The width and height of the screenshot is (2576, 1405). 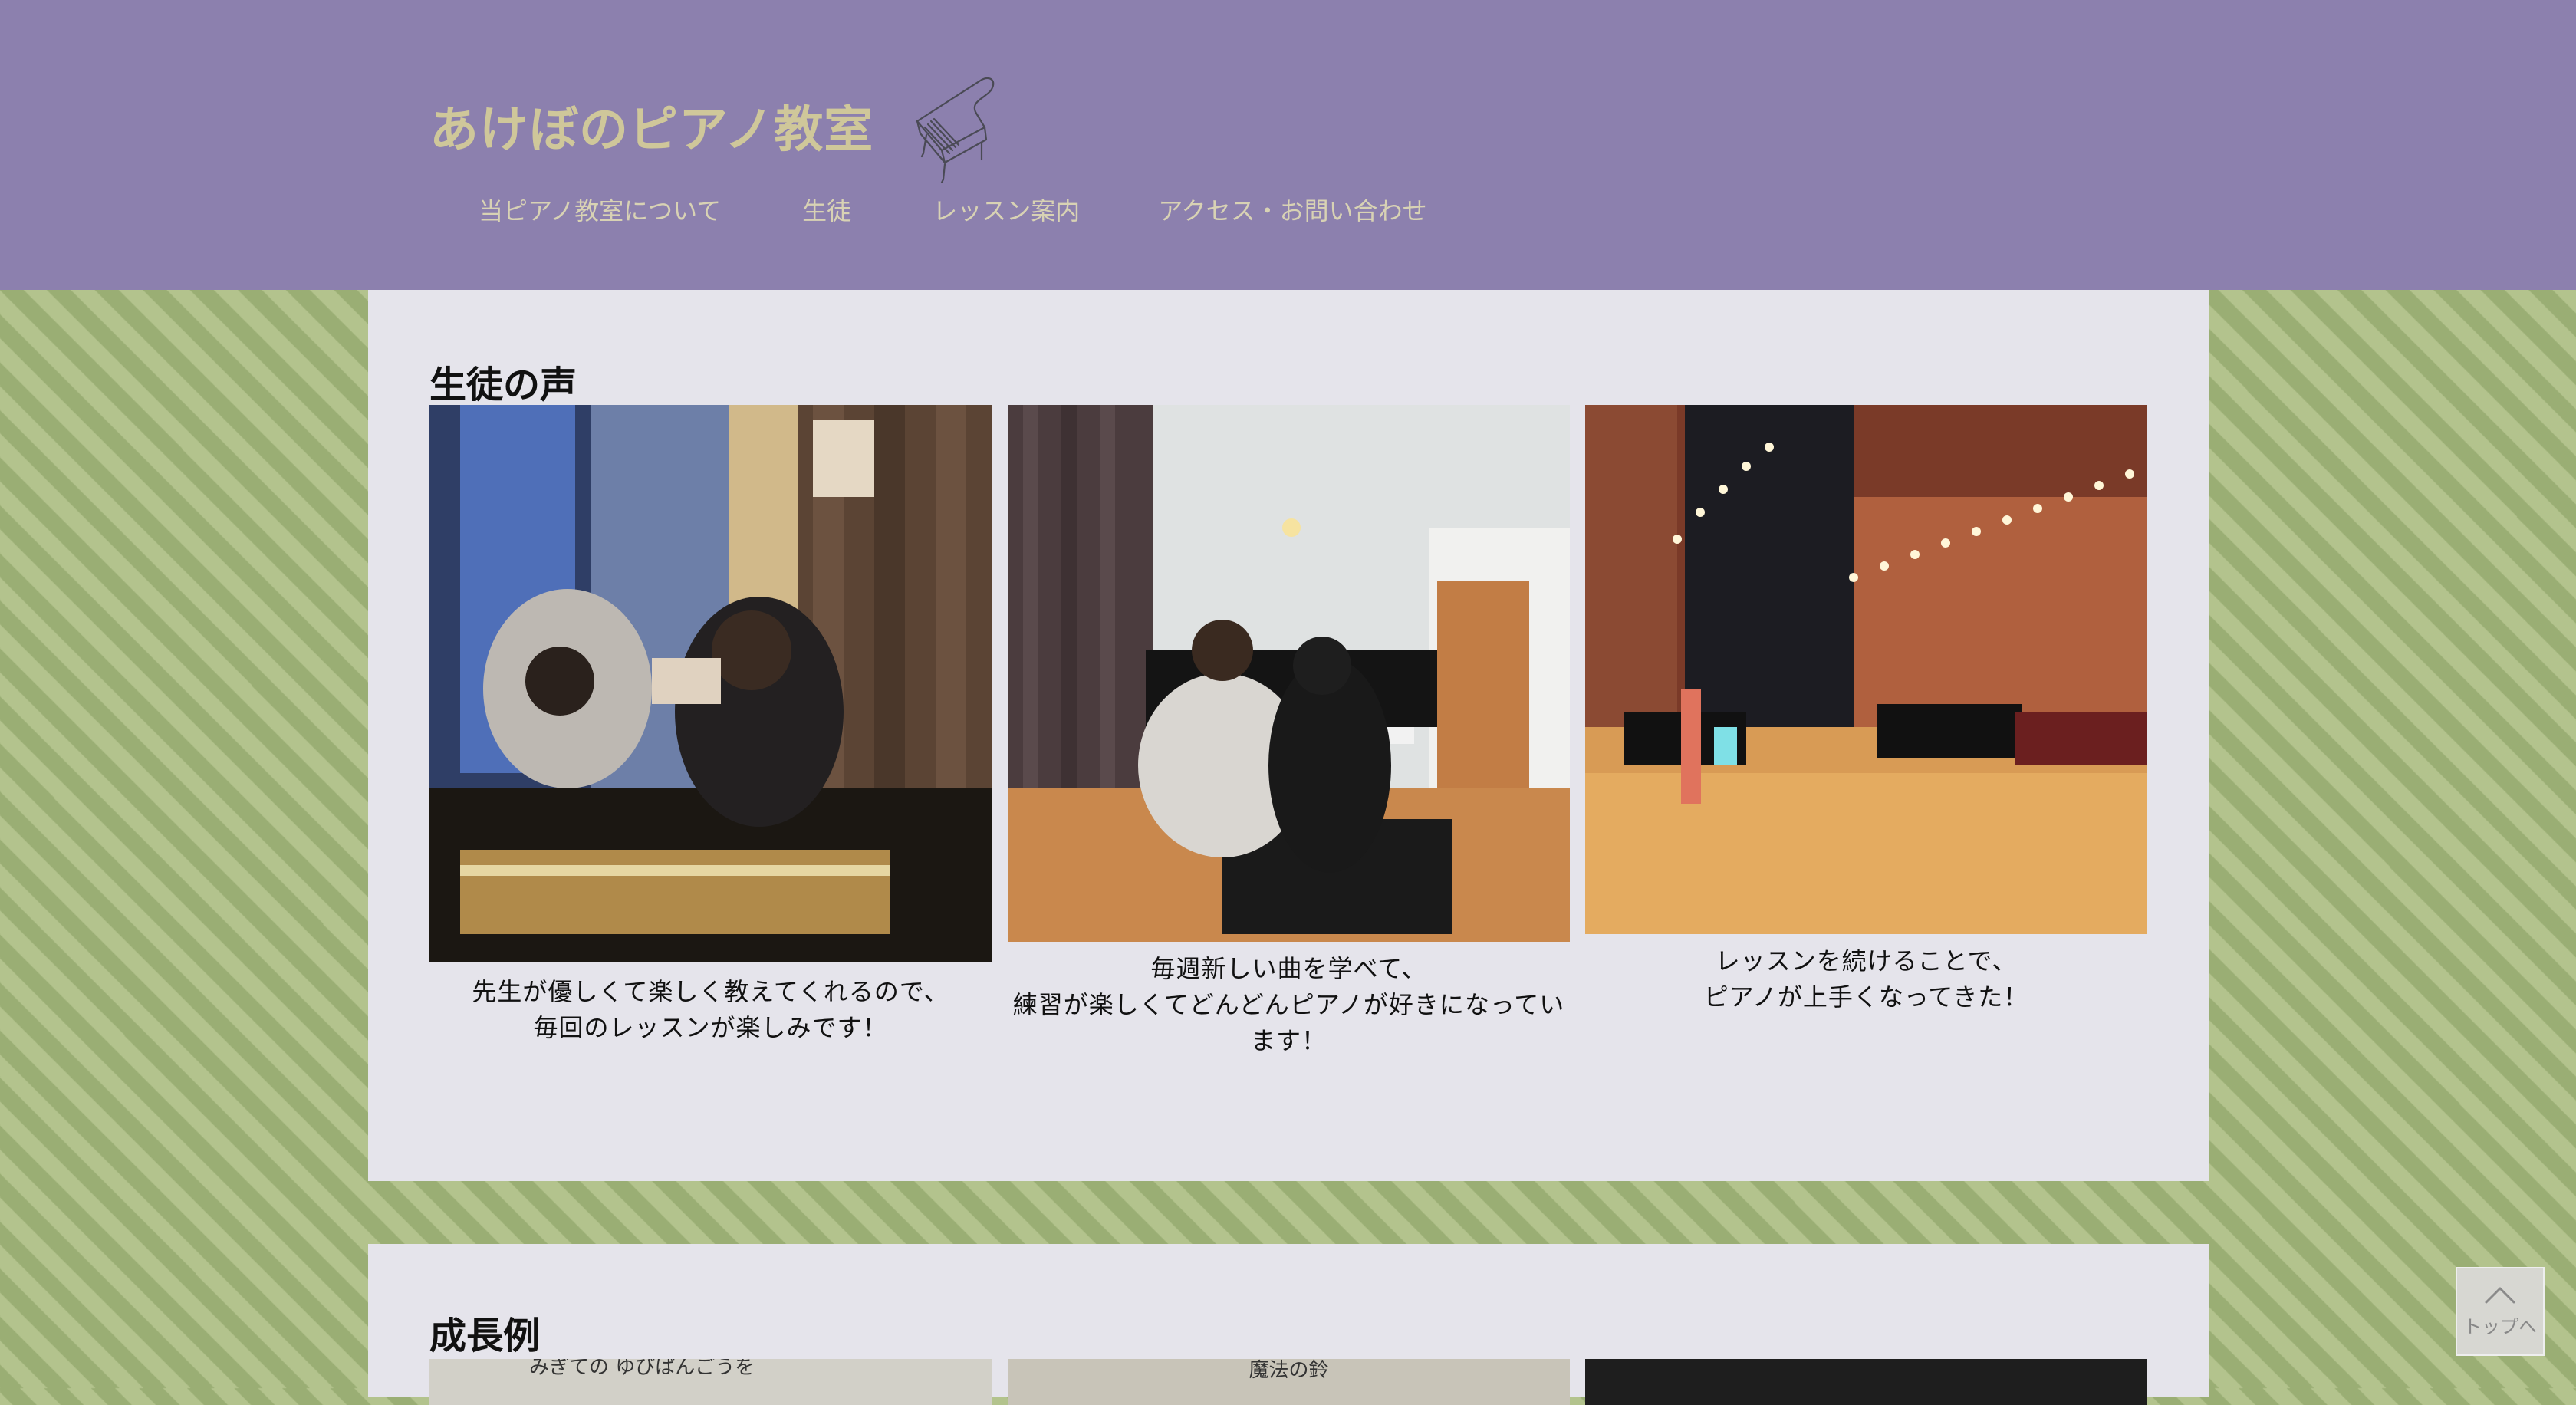 What do you see at coordinates (651, 126) in the screenshot?
I see `site-title: あけぼのピアノ教室` at bounding box center [651, 126].